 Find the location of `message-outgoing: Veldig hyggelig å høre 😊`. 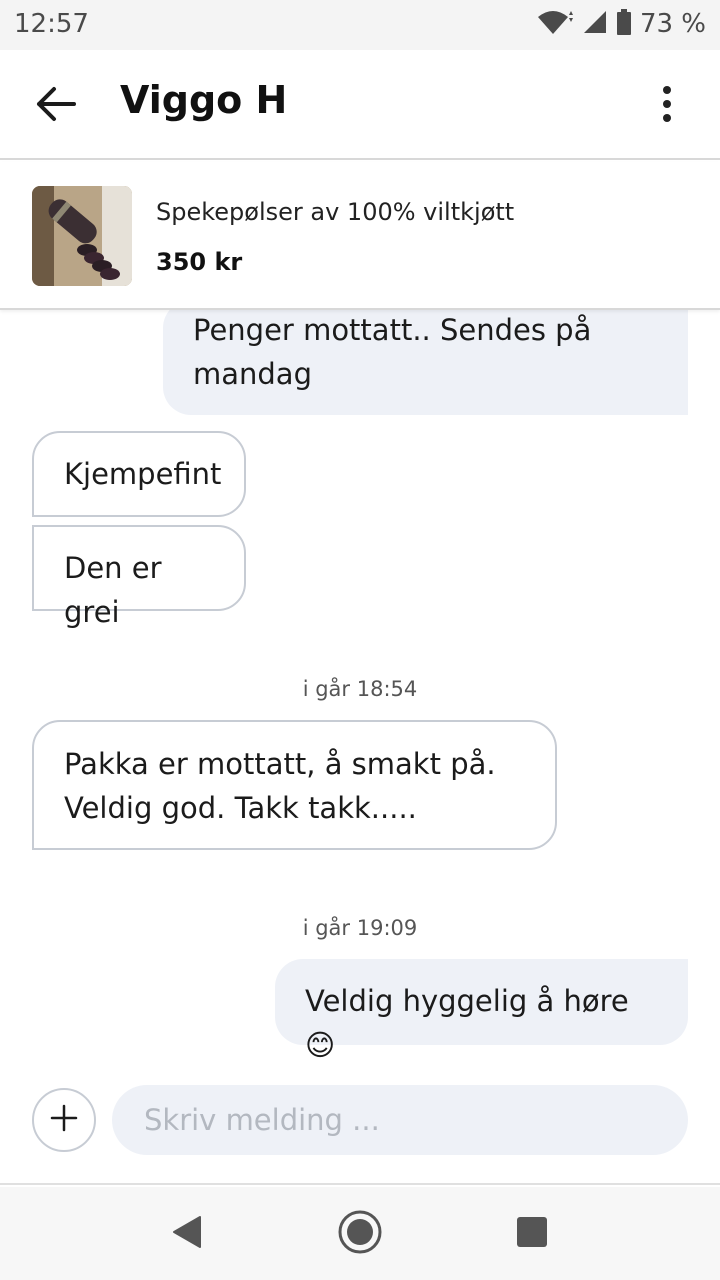

message-outgoing: Veldig hyggelig å høre 😊 is located at coordinates (481, 1010).